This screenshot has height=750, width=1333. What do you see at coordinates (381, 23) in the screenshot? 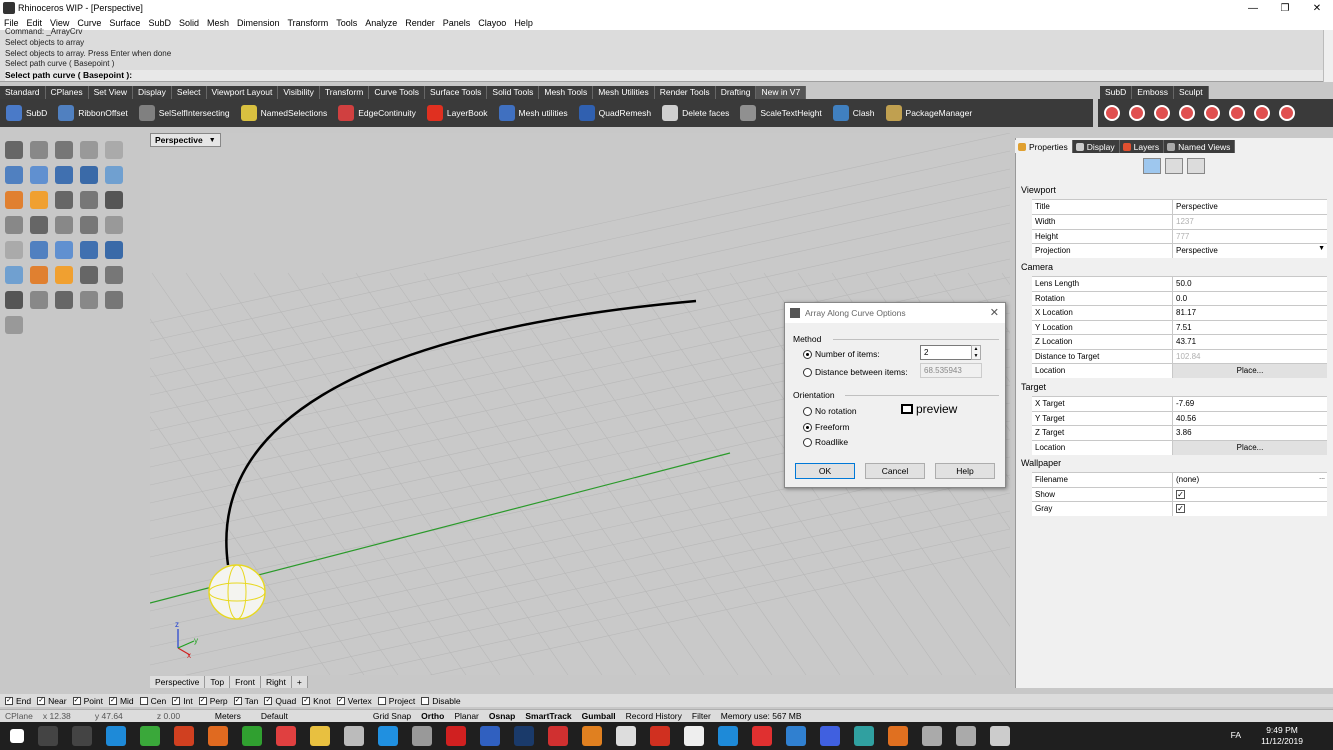
I see `menu-analyze: Analyze` at bounding box center [381, 23].